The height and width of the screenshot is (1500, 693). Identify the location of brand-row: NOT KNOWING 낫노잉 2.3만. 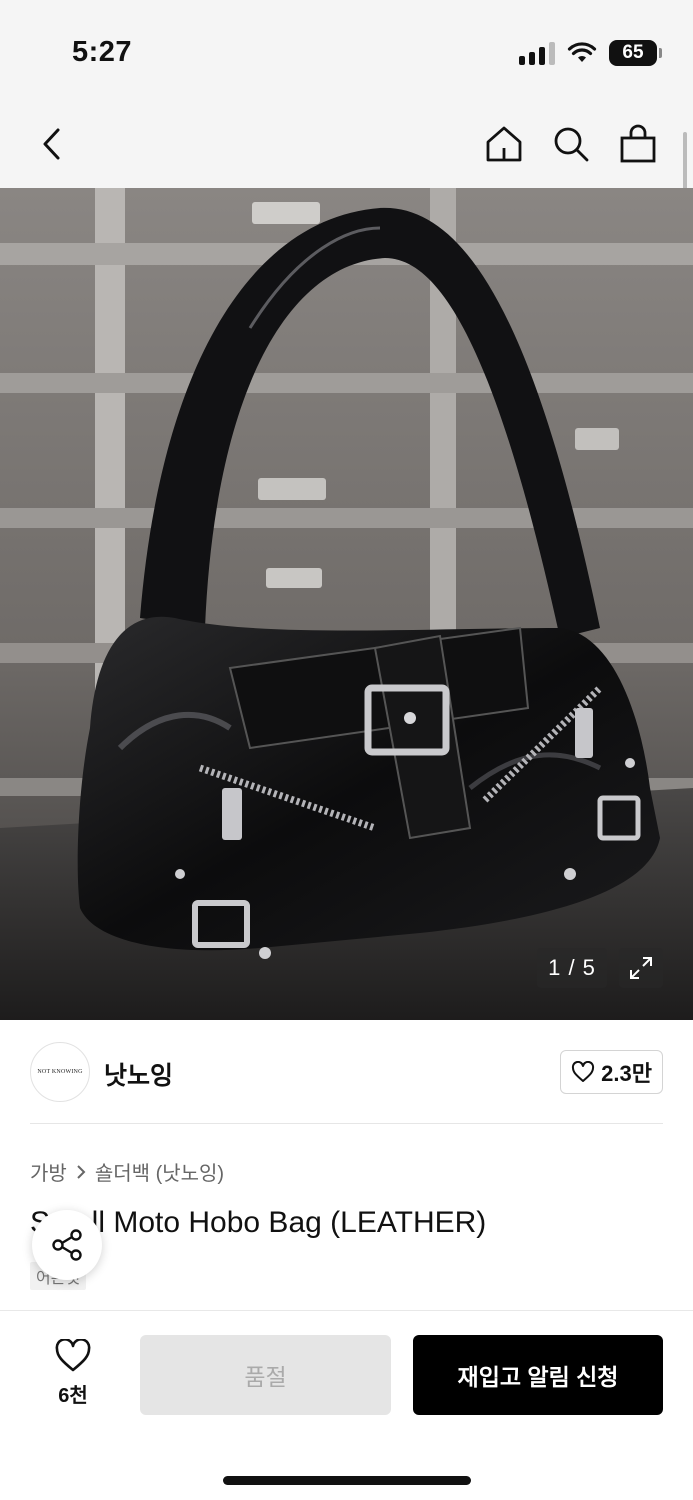
(346, 1072).